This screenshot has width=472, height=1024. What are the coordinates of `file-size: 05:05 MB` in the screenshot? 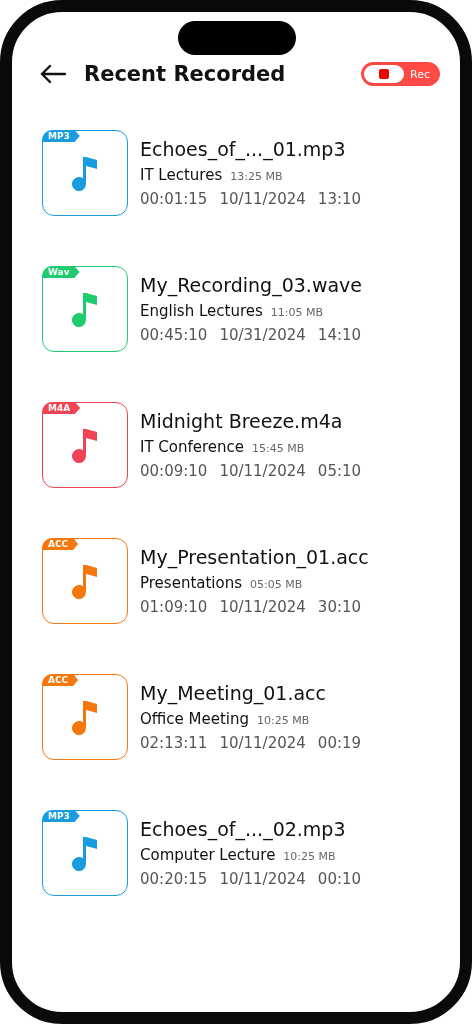 It's located at (276, 584).